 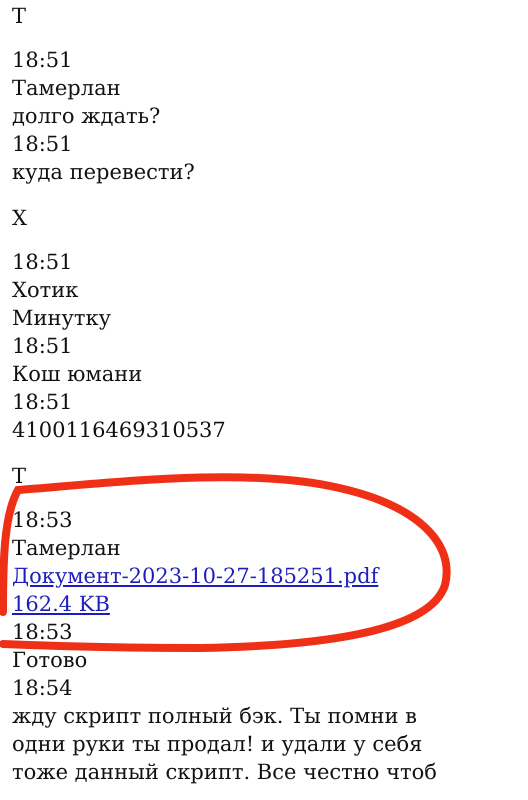 What do you see at coordinates (224, 744) in the screenshot?
I see `message-text: жду скрипт полный бэк. Ты помни в одни руки ты продал! и удали у себя тоже данный скрипт. Все честно чтоб` at bounding box center [224, 744].